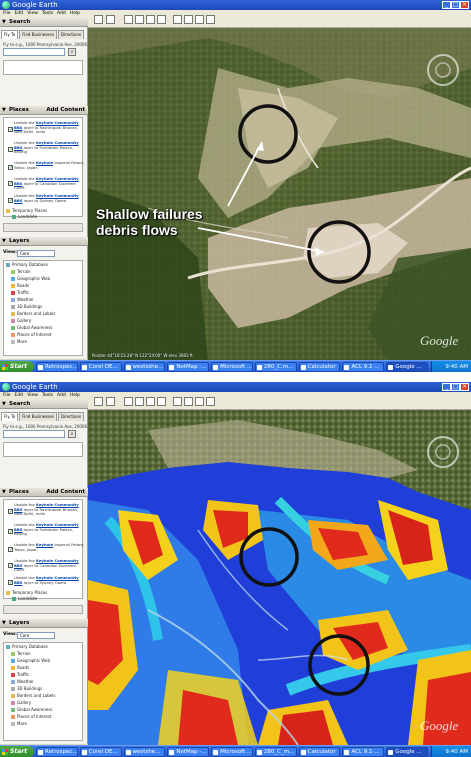 This screenshot has width=471, height=757. Describe the element at coordinates (128, 19) in the screenshot. I see `placemark-icon` at that location.